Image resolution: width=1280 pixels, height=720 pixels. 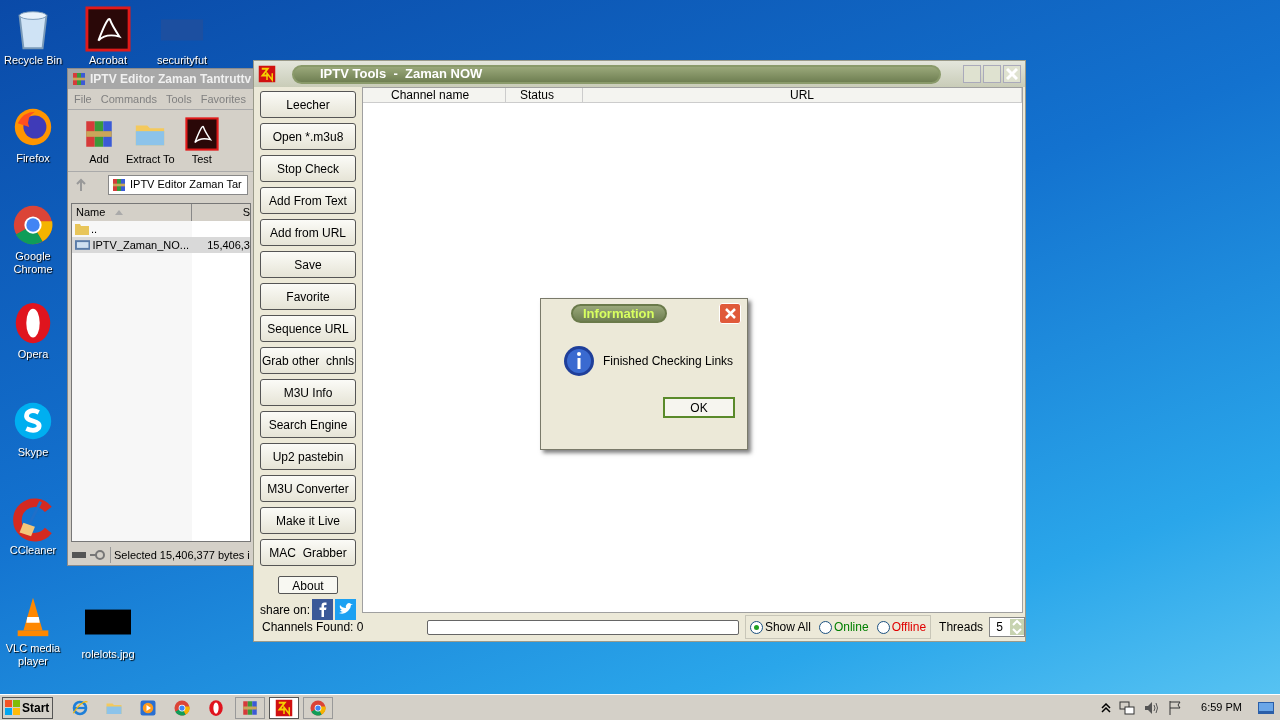 I want to click on media-player-icon, so click(x=148, y=707).